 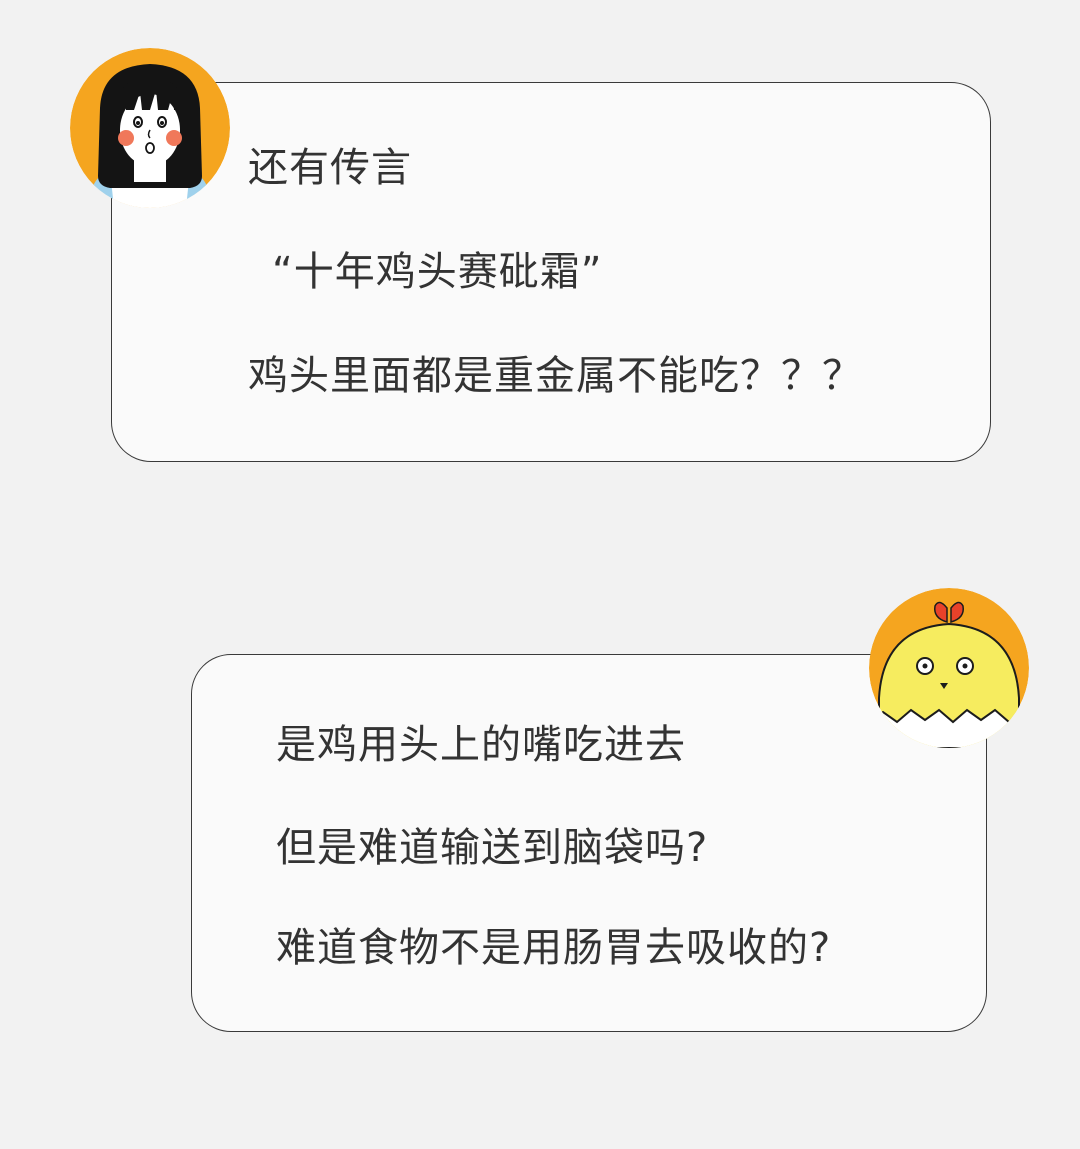 What do you see at coordinates (554, 948) in the screenshot?
I see `message-2-line-3: 难道食物不是用肠胃去吸收的?` at bounding box center [554, 948].